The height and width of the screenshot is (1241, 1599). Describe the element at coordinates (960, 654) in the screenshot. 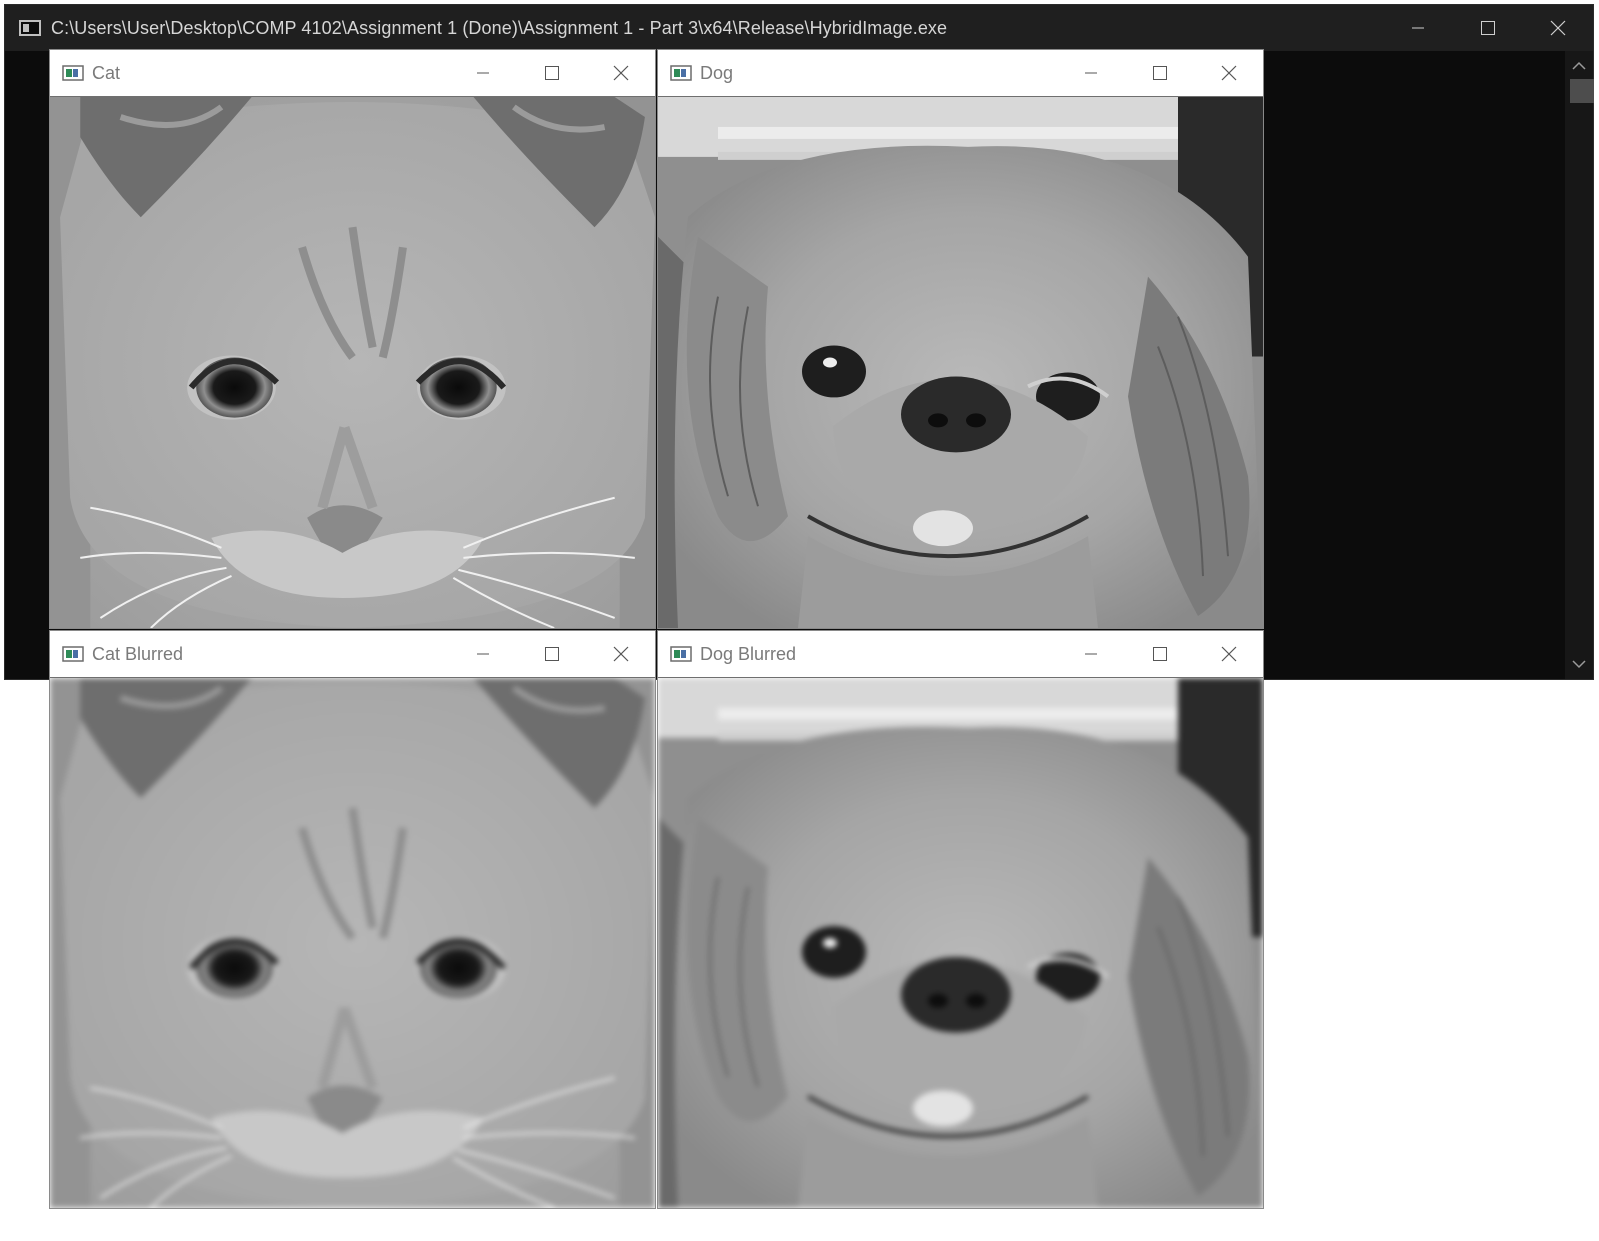

I see `window-titlebar: Dog Blurred` at that location.